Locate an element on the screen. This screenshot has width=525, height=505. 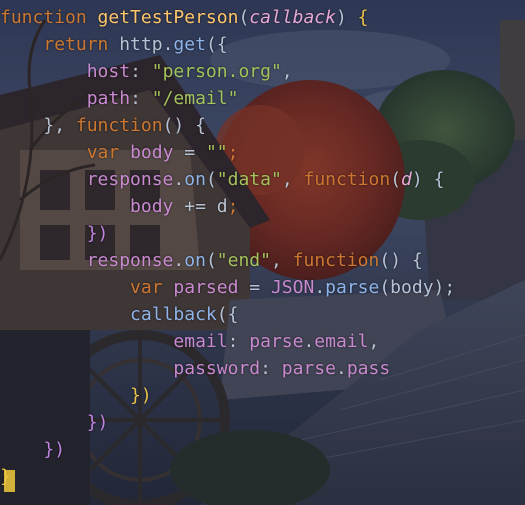
code-token: "person.org" is located at coordinates (216, 71).